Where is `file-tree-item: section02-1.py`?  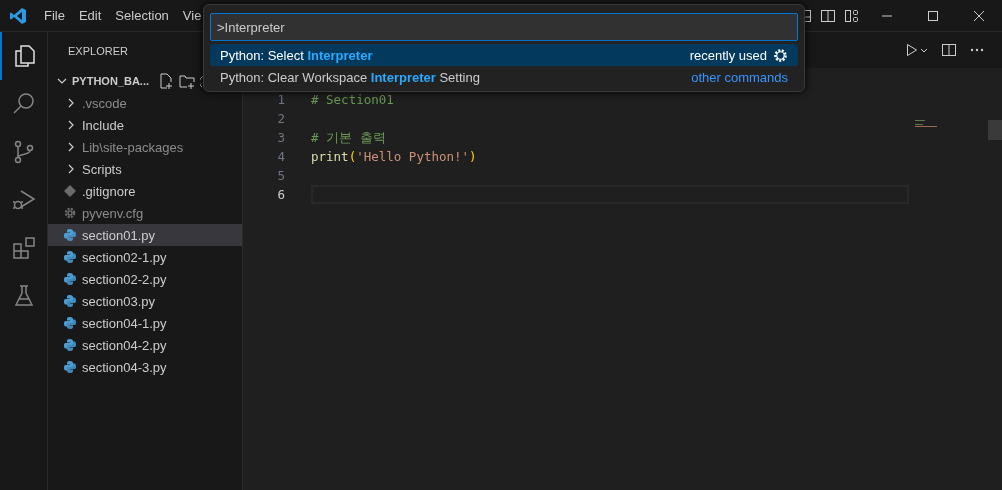
file-tree-item: section02-1.py is located at coordinates (145, 257).